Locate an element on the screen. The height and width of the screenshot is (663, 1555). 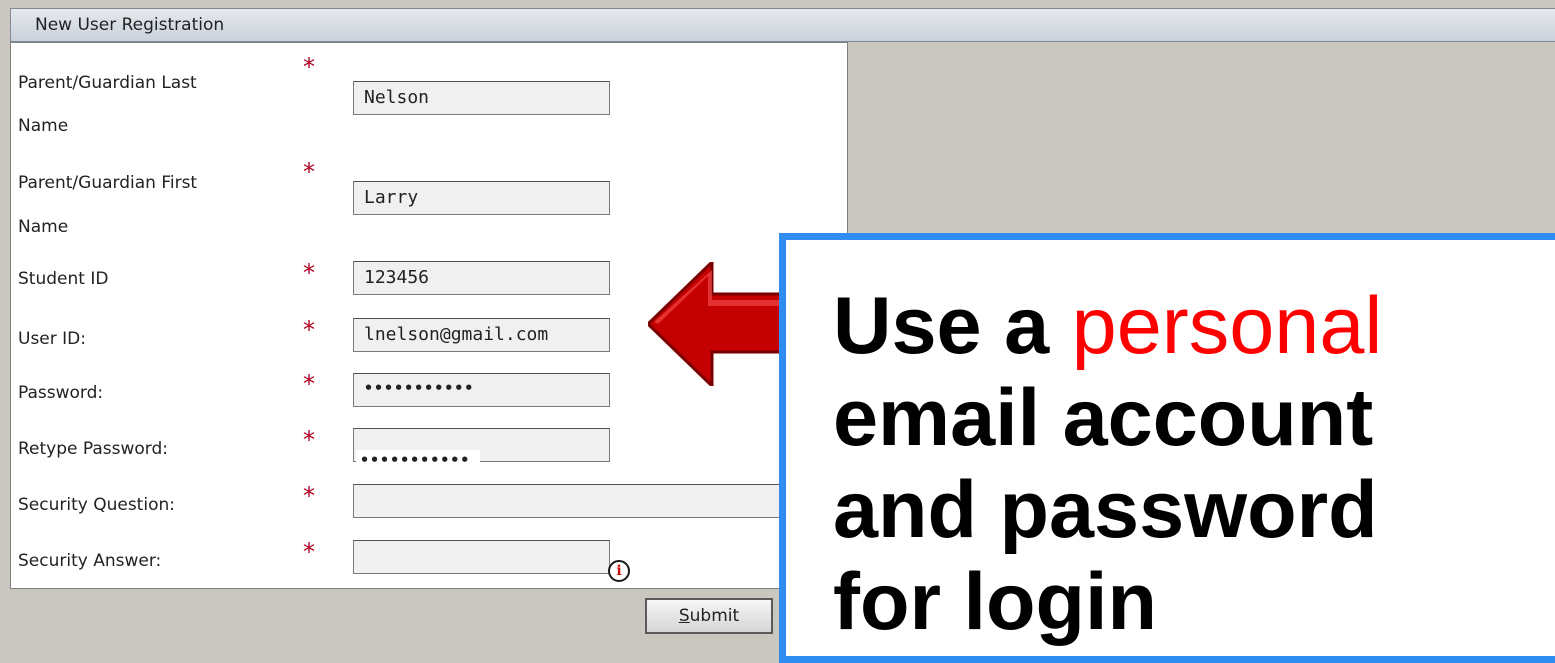
submit-label: ubmit is located at coordinates (714, 616).